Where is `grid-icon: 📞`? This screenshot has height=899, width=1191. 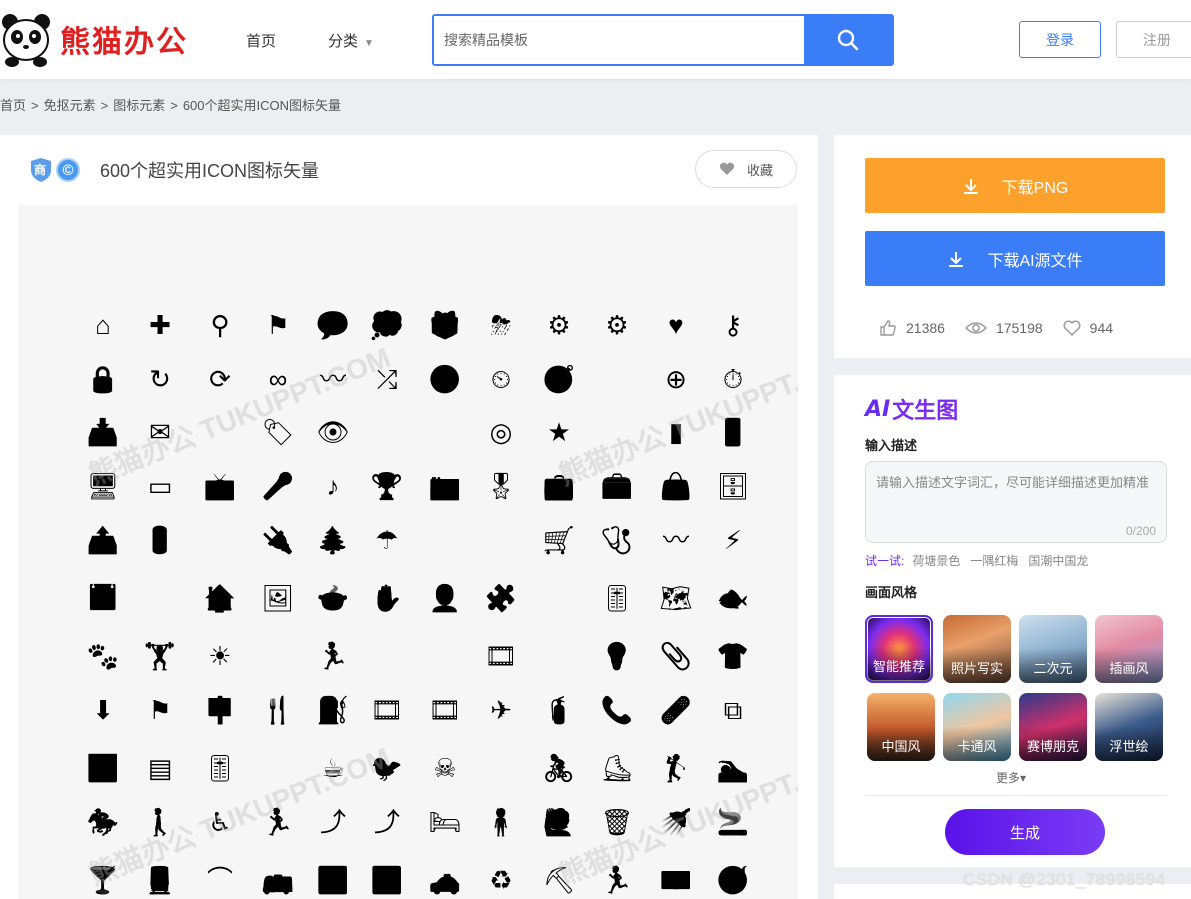 grid-icon: 📞 is located at coordinates (617, 710).